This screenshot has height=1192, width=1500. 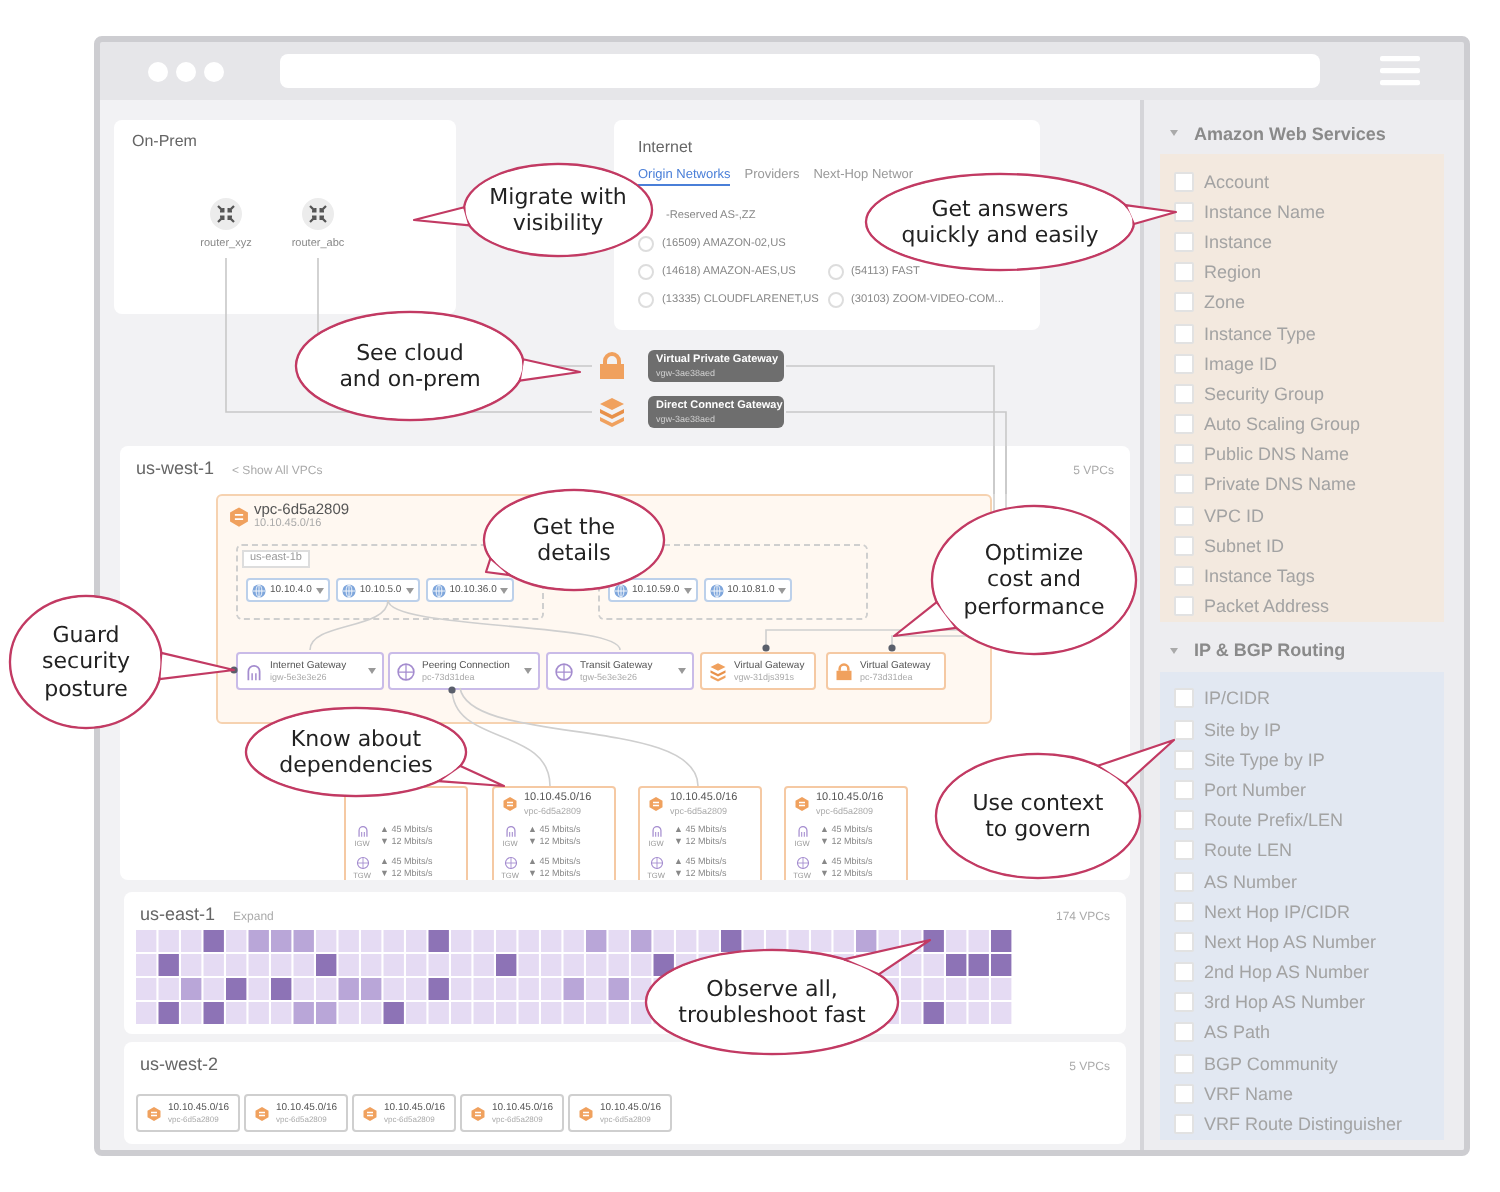 I want to click on field-label: Account, so click(x=1237, y=181).